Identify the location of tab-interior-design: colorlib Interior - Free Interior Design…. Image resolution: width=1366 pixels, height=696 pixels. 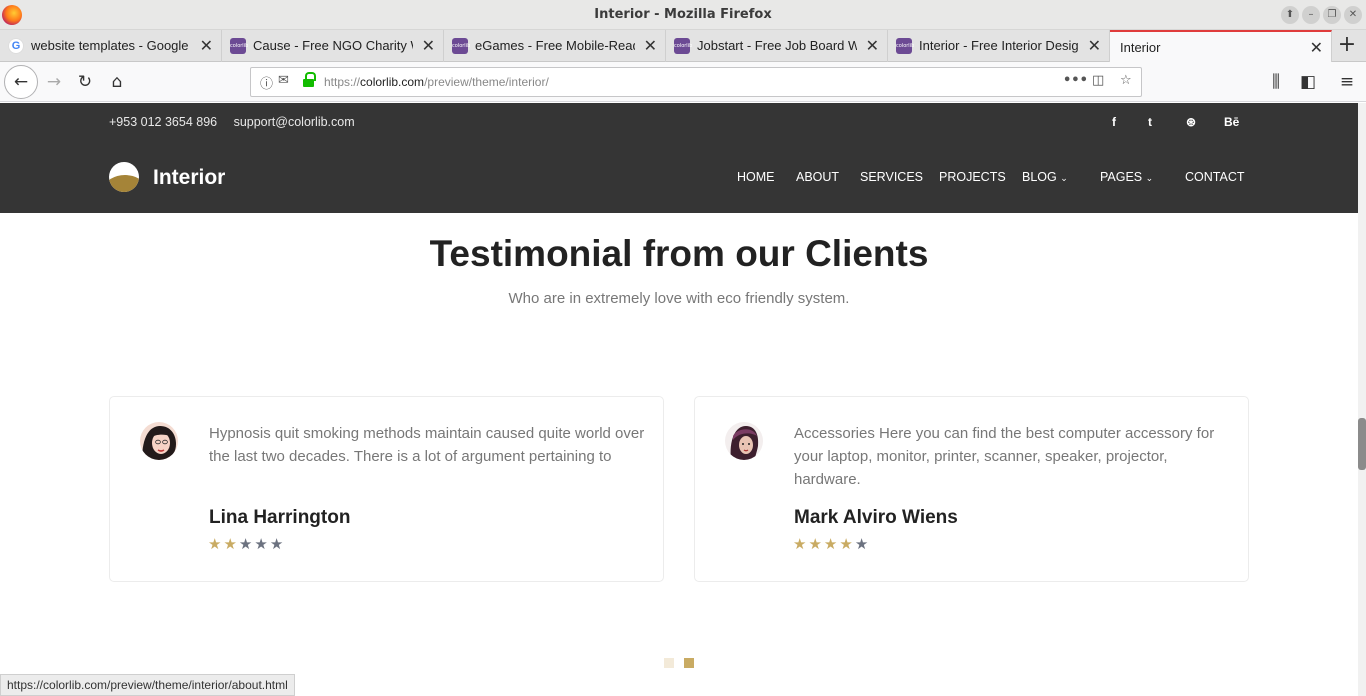
(999, 46).